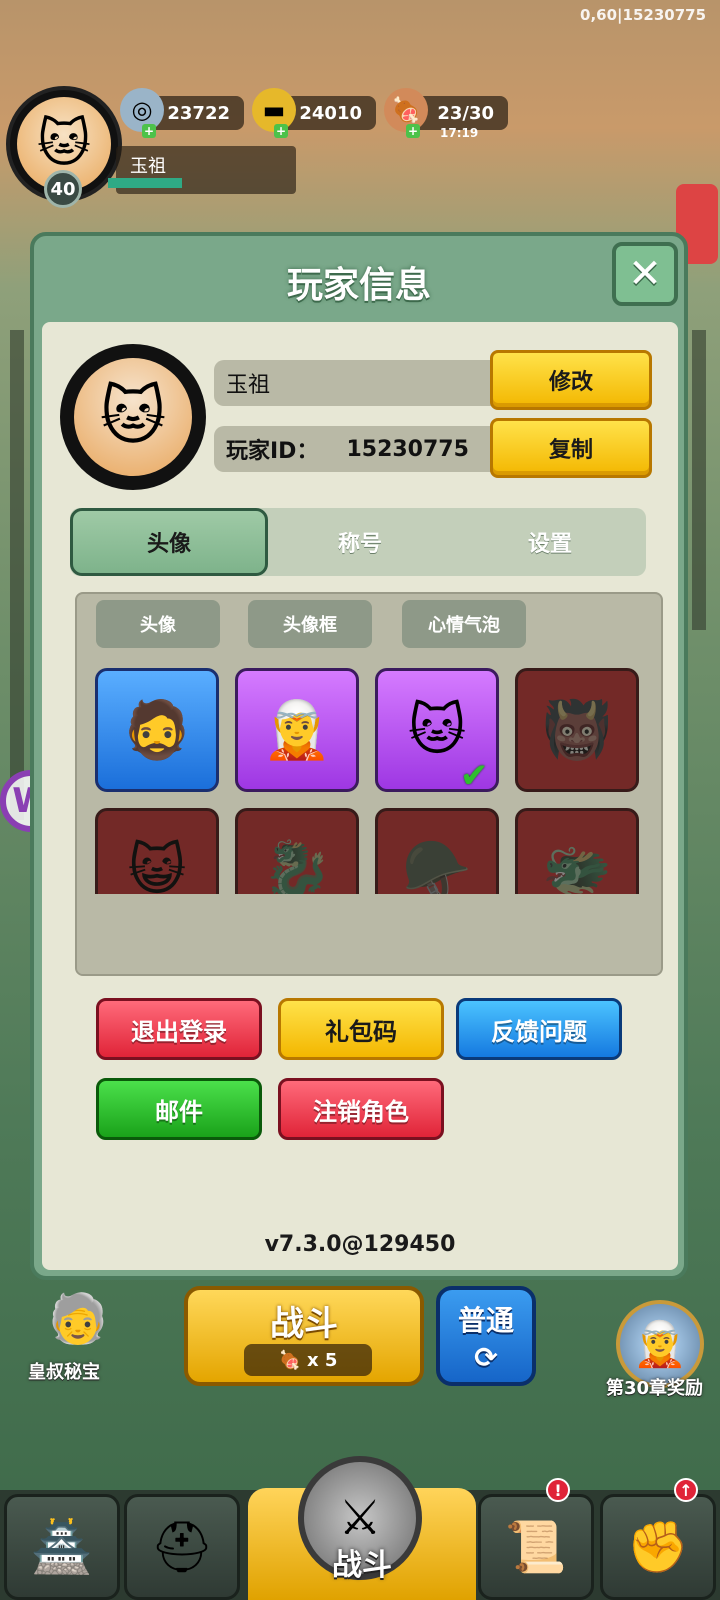 The image size is (720, 1600). What do you see at coordinates (310, 624) in the screenshot?
I see `subtab-avatar-frame: 头像框` at bounding box center [310, 624].